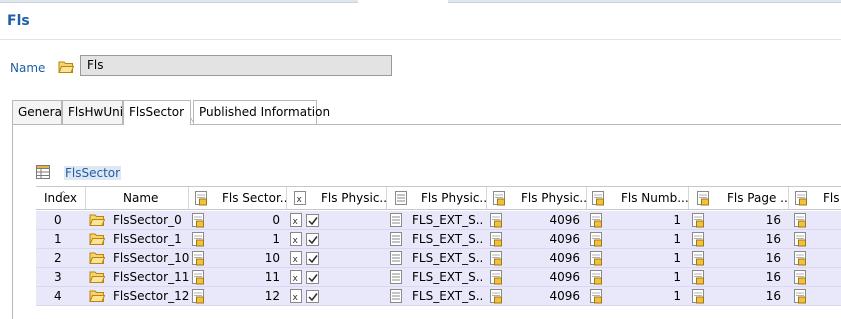  I want to click on cell-index: 4, so click(58, 296).